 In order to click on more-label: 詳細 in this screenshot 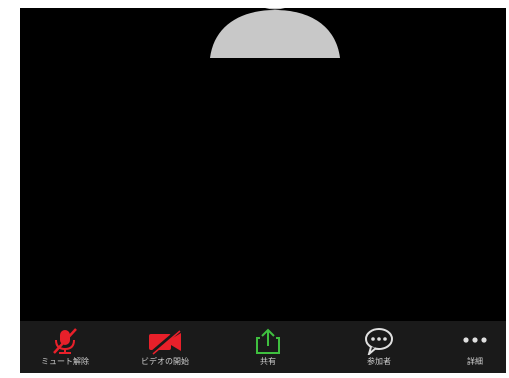, I will do `click(475, 361)`.